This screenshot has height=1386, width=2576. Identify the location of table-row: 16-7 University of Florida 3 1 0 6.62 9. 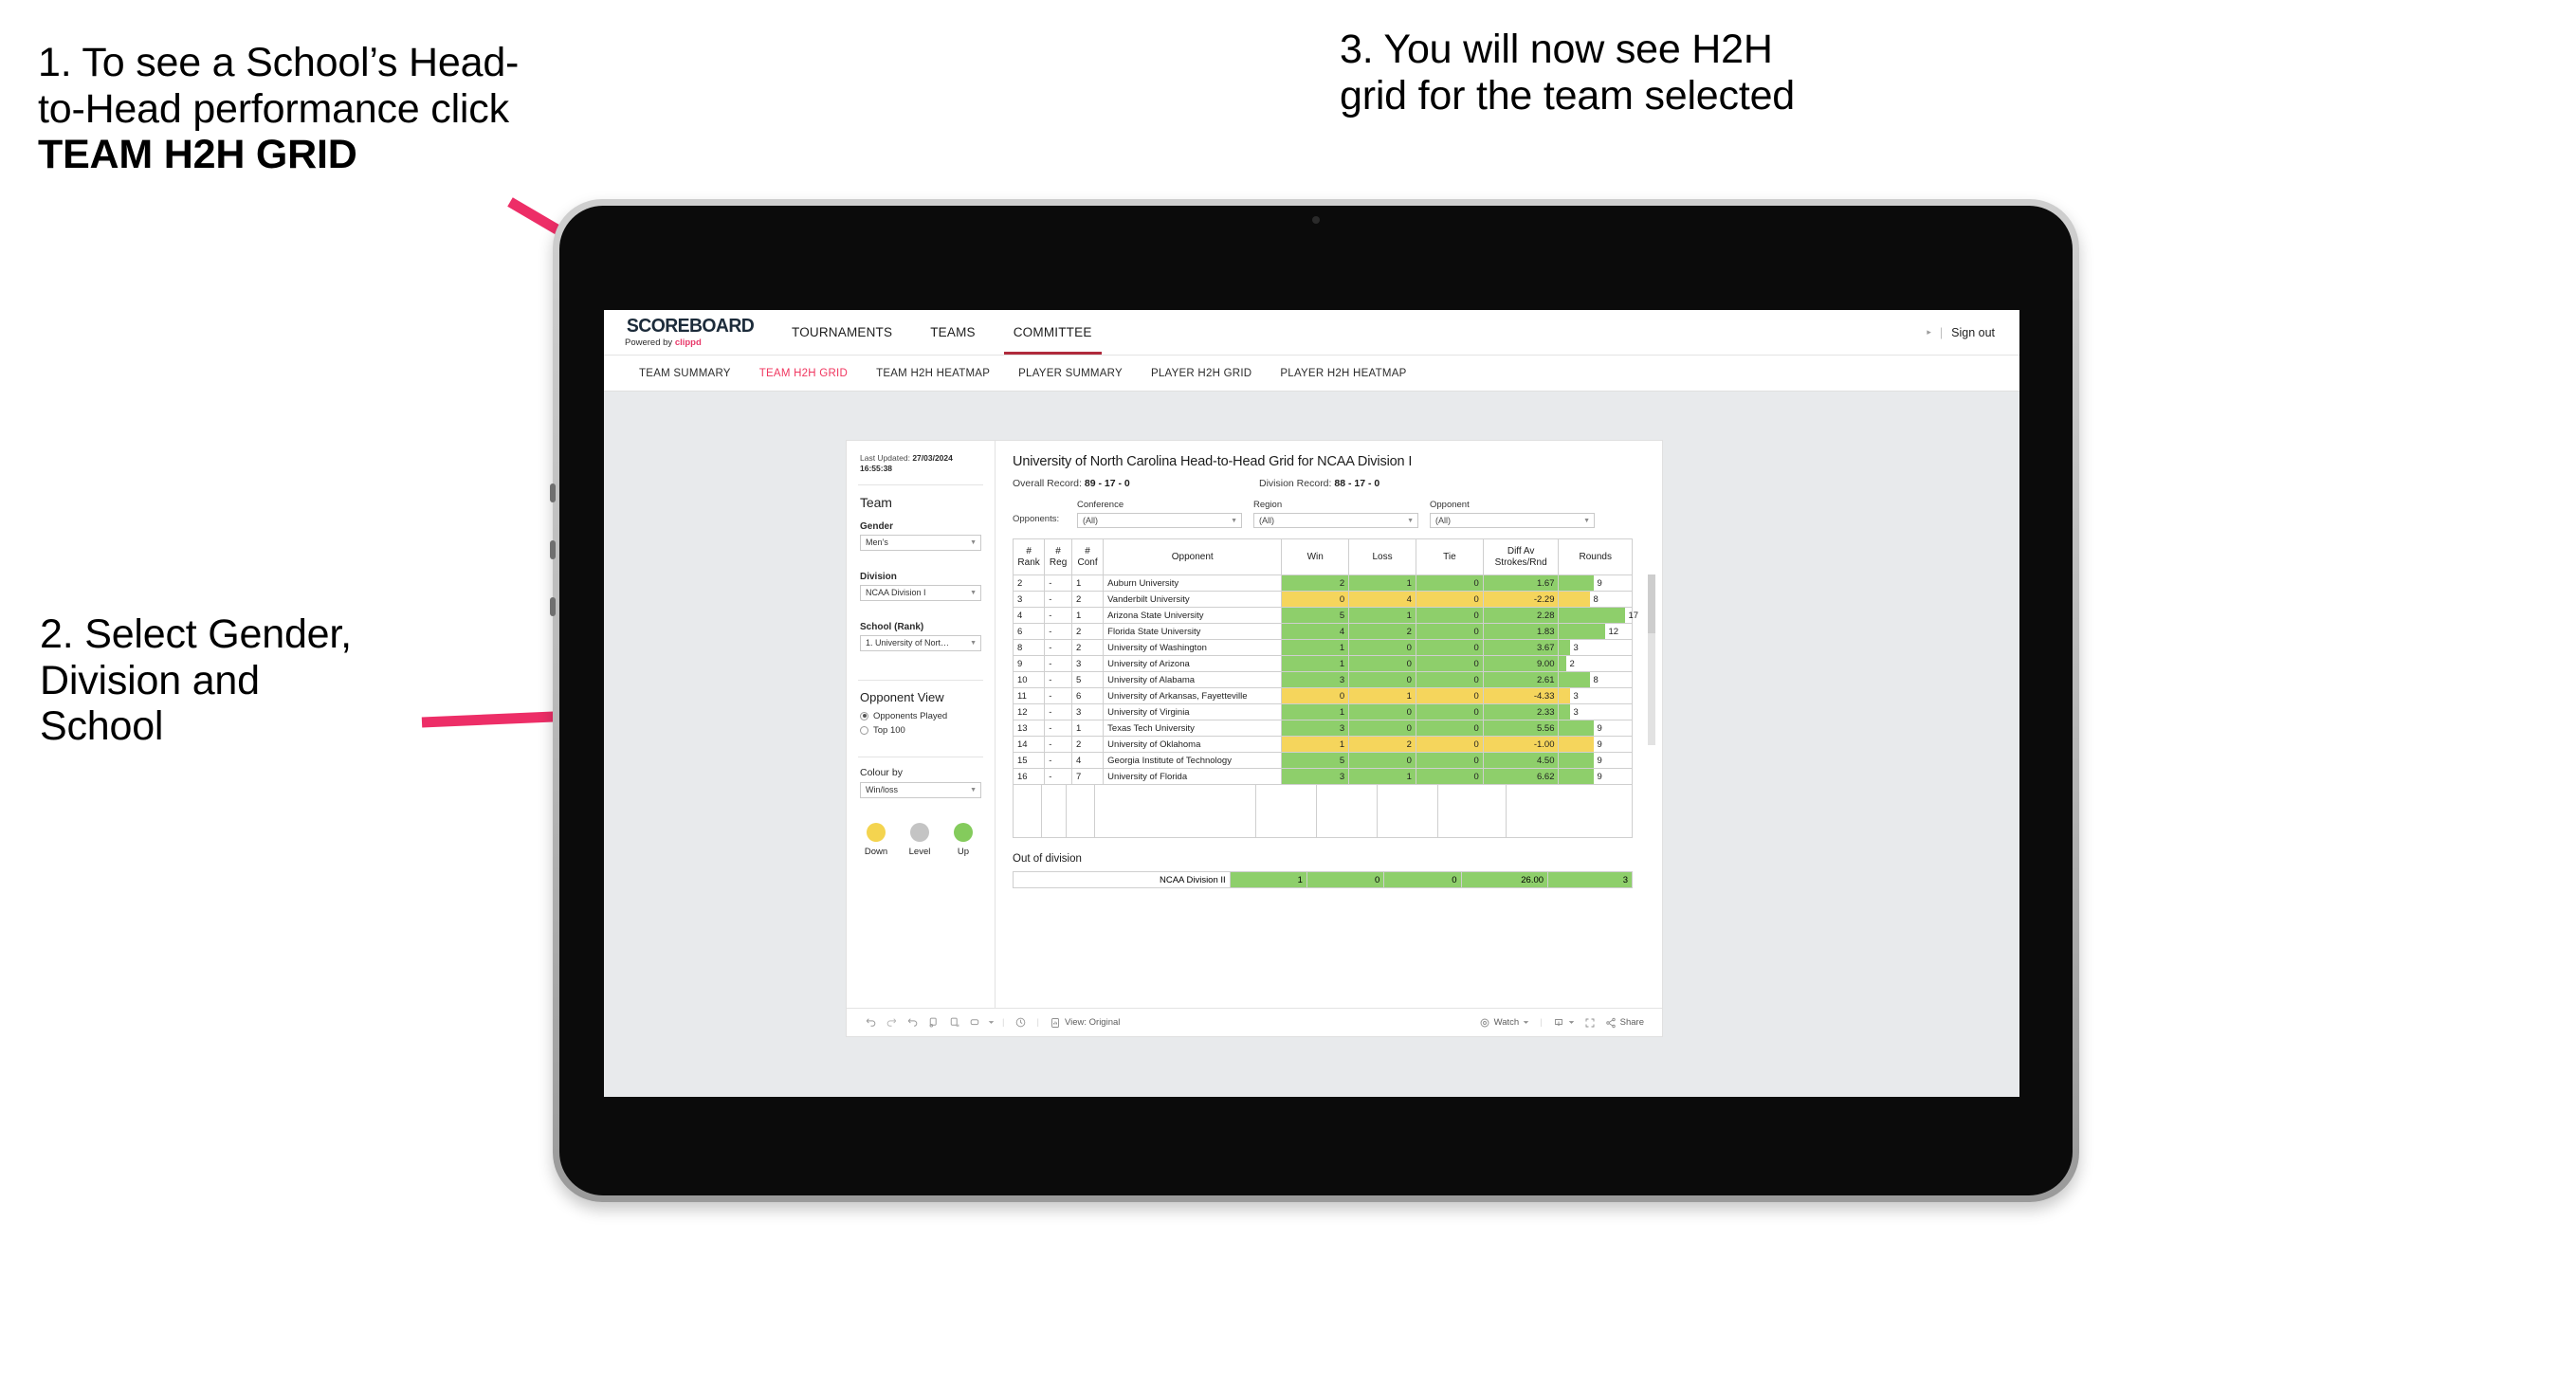
(1322, 777).